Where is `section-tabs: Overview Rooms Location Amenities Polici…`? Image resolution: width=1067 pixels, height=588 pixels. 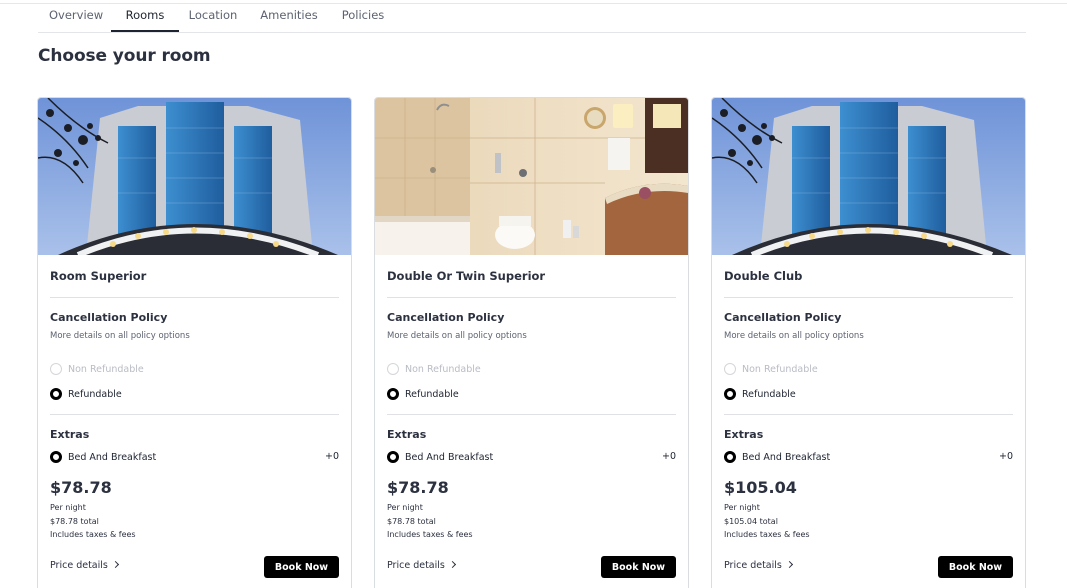 section-tabs: Overview Rooms Location Amenities Polici… is located at coordinates (532, 18).